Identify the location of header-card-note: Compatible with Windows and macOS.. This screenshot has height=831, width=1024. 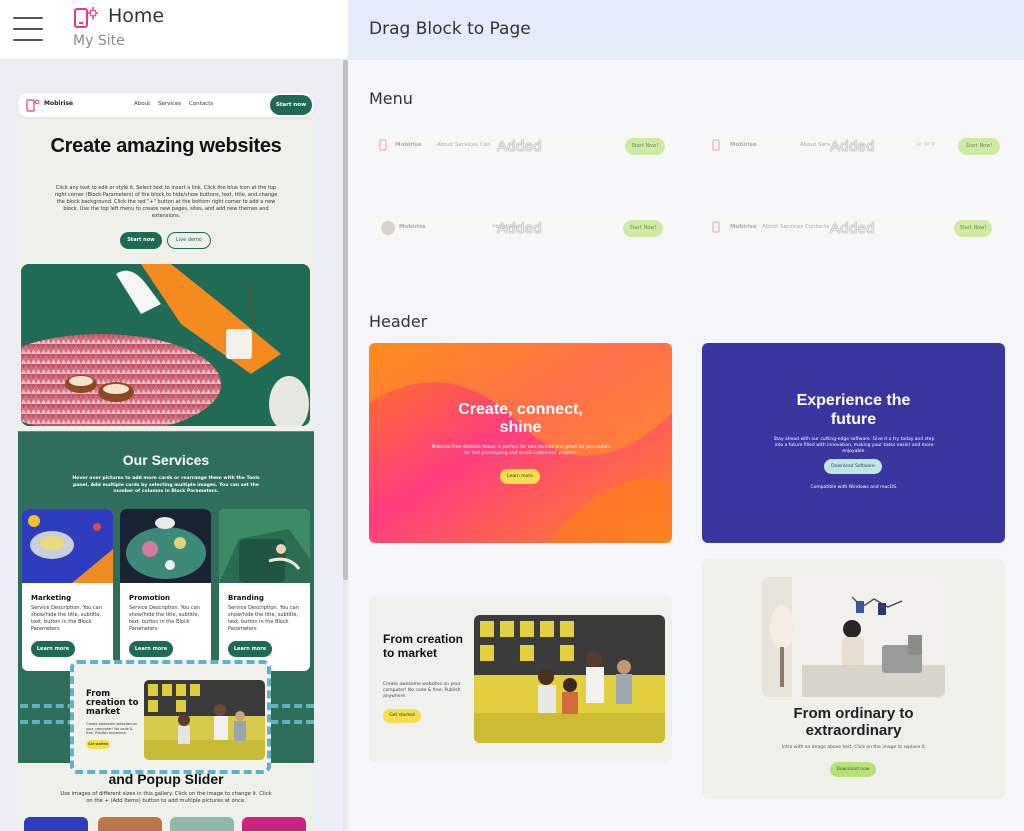
(854, 487).